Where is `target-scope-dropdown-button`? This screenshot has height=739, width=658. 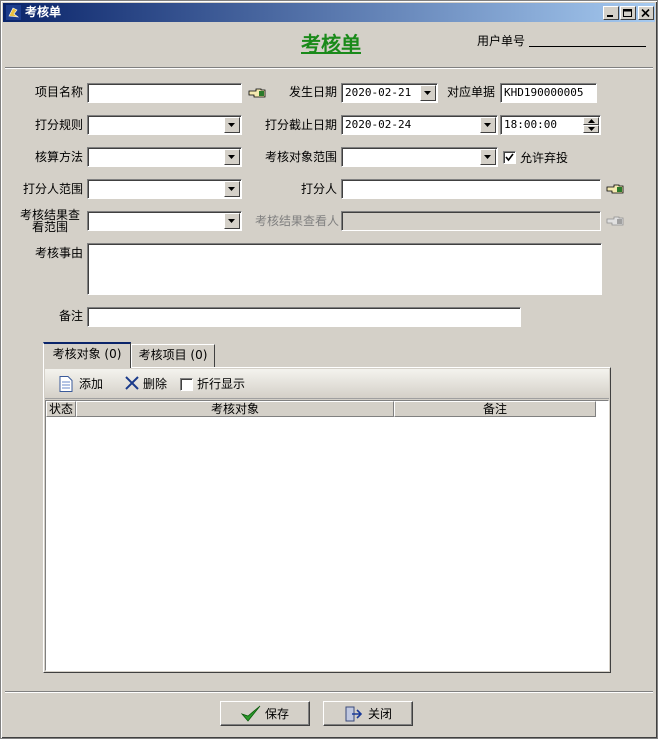
target-scope-dropdown-button is located at coordinates (488, 157).